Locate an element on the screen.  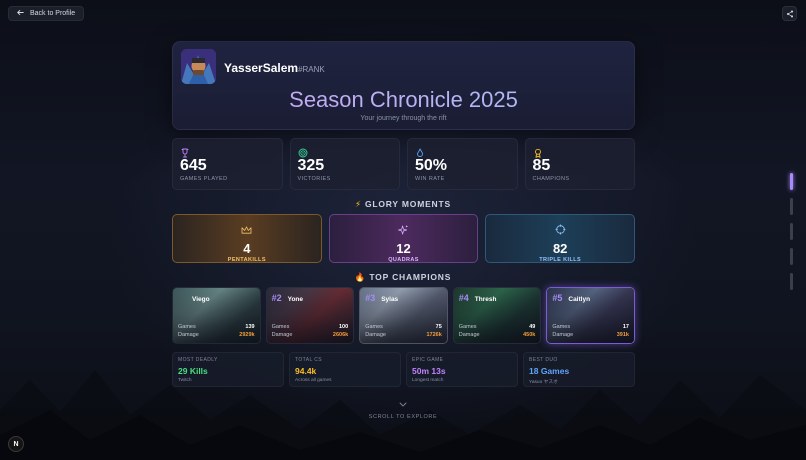
stat-card-champions: 85 CHAMPIONS is located at coordinates (579, 164).